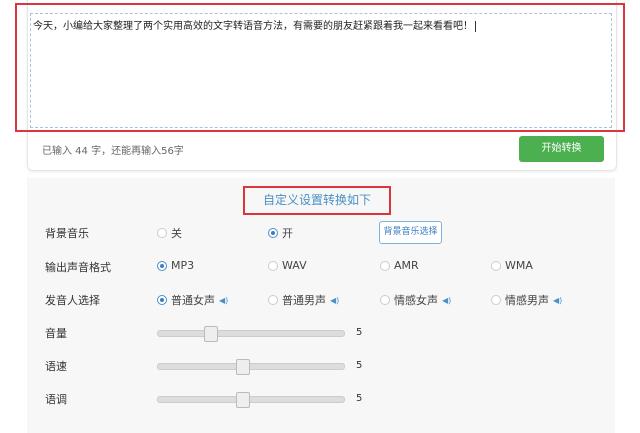  Describe the element at coordinates (294, 265) in the screenshot. I see `option-label: WAV` at that location.